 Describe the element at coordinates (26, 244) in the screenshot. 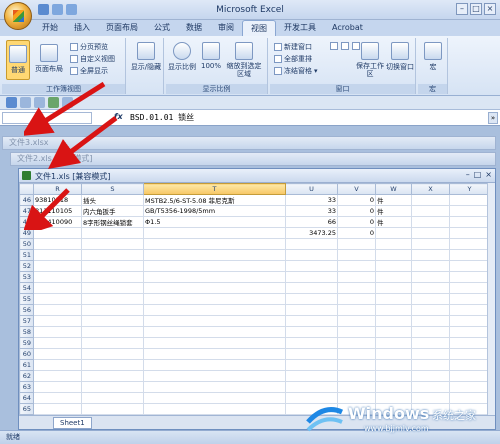

I see `row-header: 50` at that location.